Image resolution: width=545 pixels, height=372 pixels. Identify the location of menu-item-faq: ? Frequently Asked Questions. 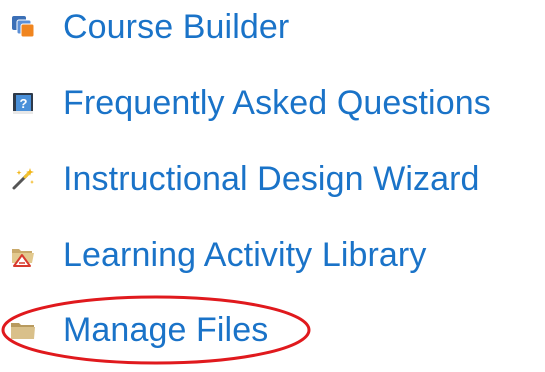
(272, 103).